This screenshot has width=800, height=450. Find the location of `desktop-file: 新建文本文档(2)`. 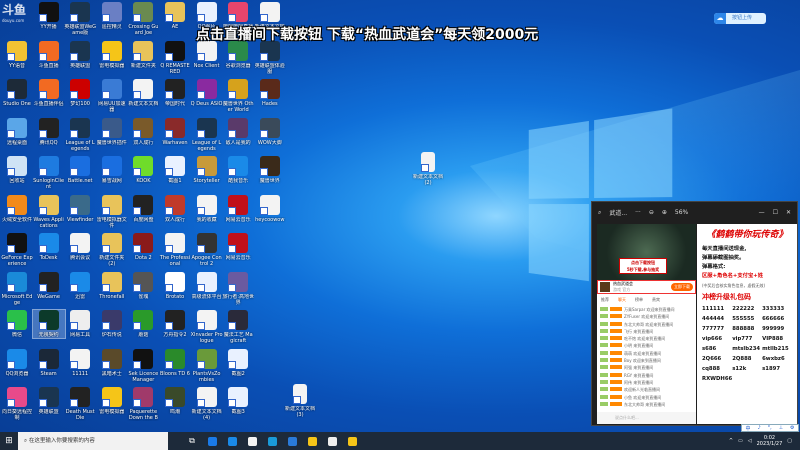

desktop-file: 新建文本文档(2) is located at coordinates (428, 169).